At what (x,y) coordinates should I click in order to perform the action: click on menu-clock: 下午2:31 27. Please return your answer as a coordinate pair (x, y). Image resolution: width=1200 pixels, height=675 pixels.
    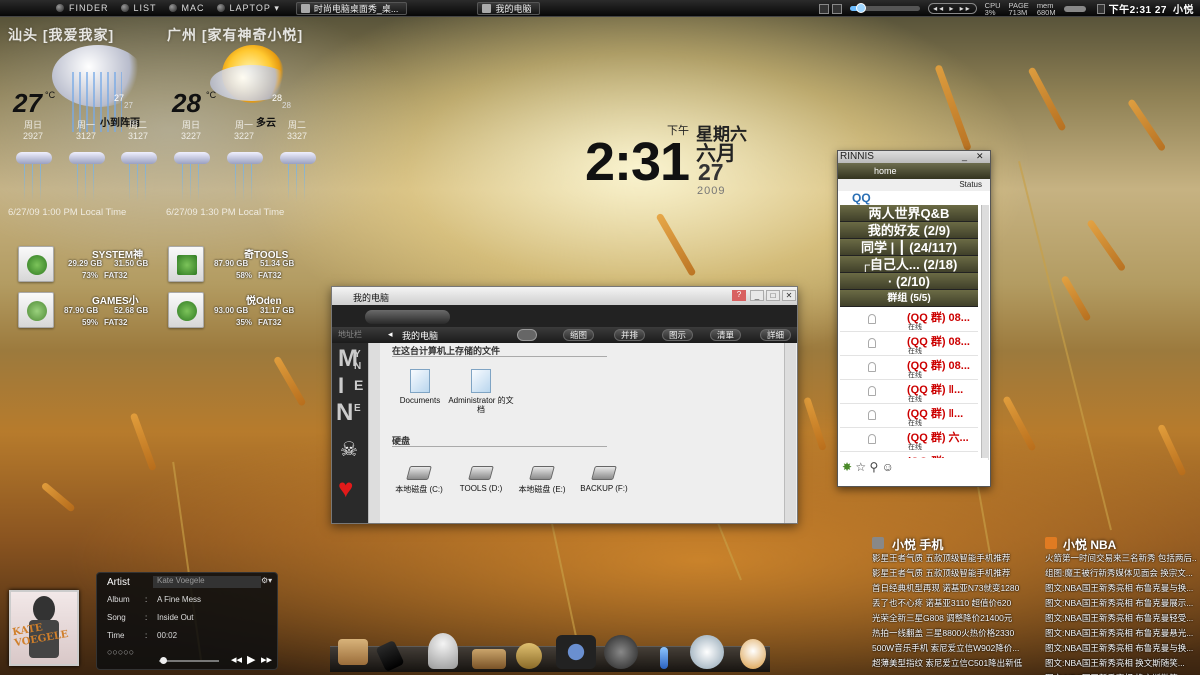
    Looking at the image, I should click on (1138, 8).